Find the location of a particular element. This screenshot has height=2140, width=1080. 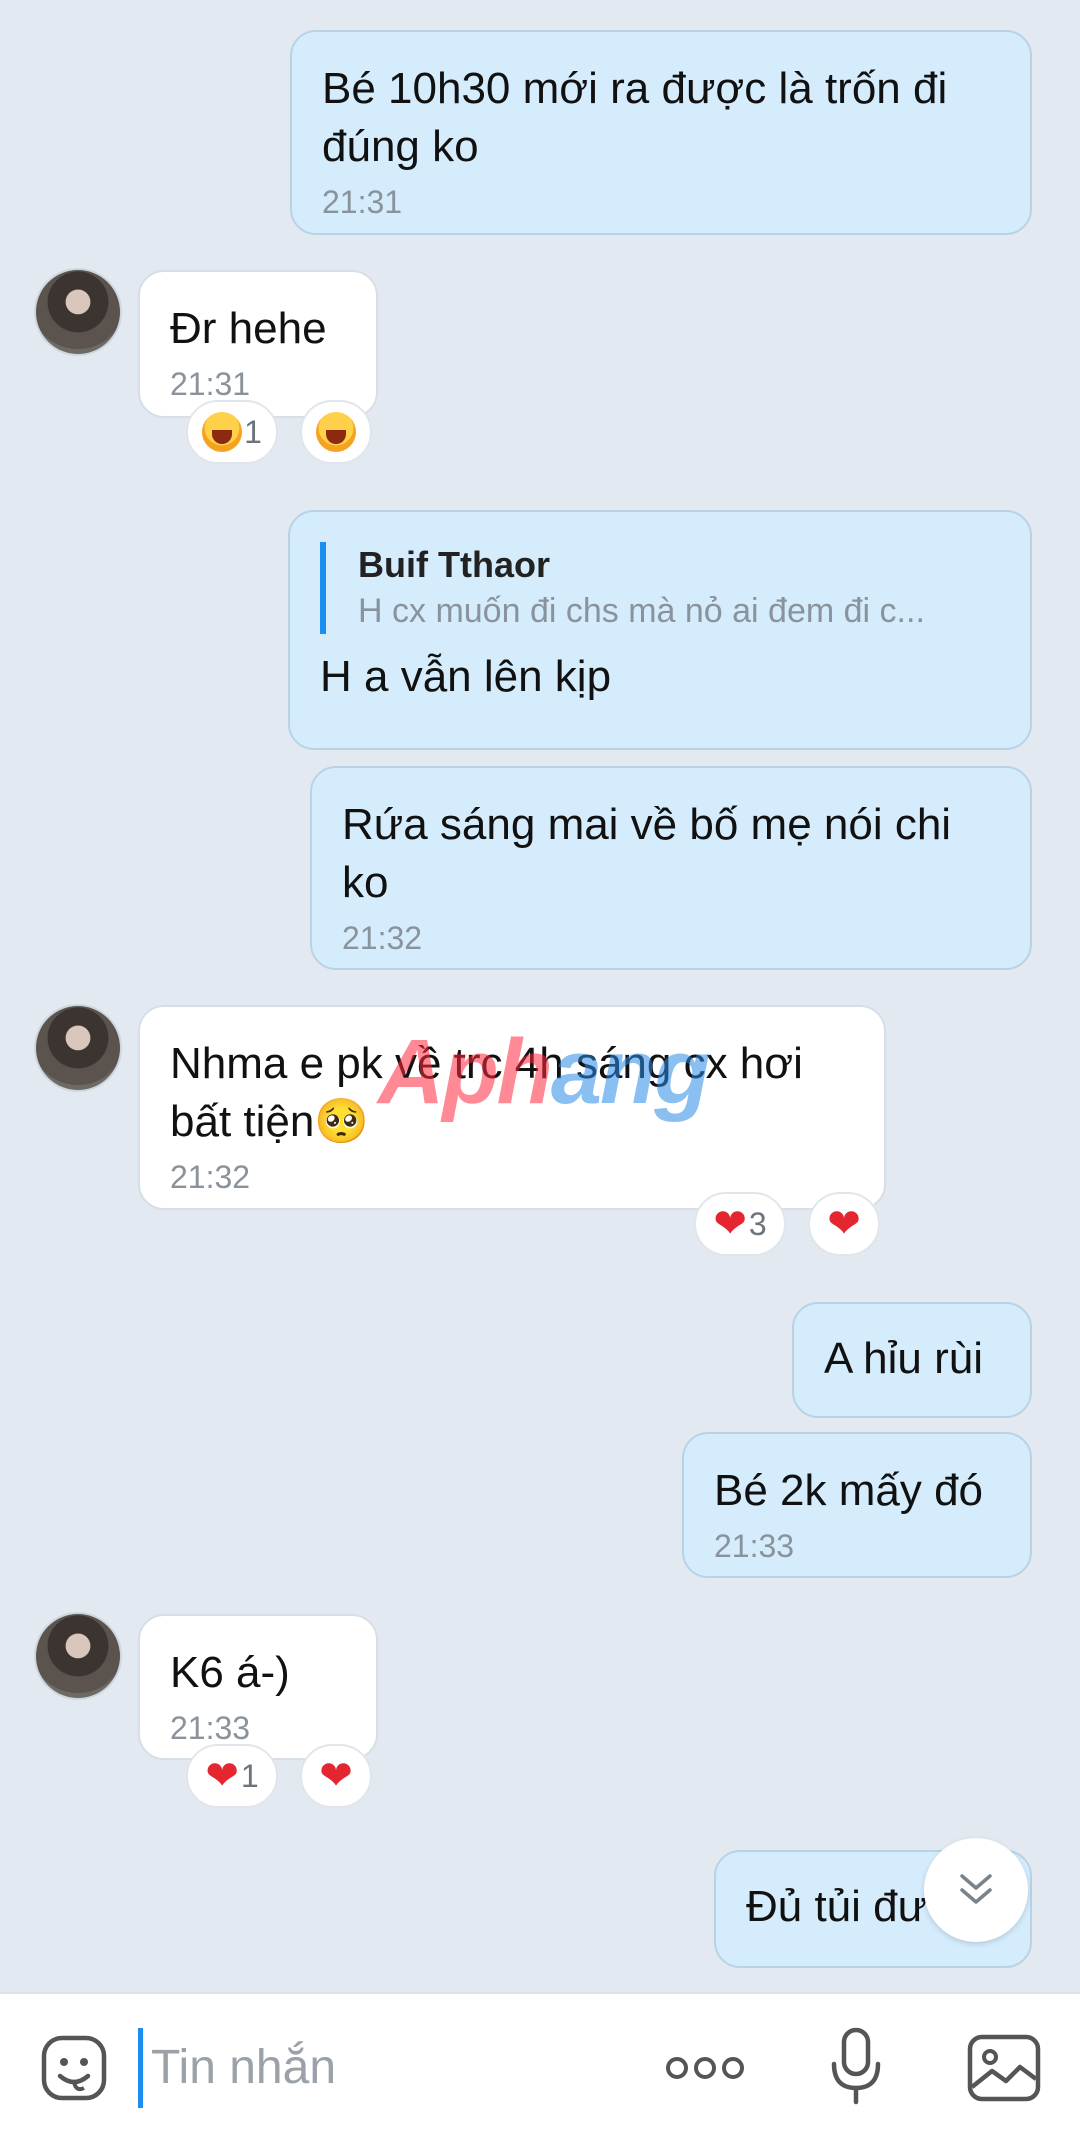

message-composer: Tin nhắn is located at coordinates (540, 2066).